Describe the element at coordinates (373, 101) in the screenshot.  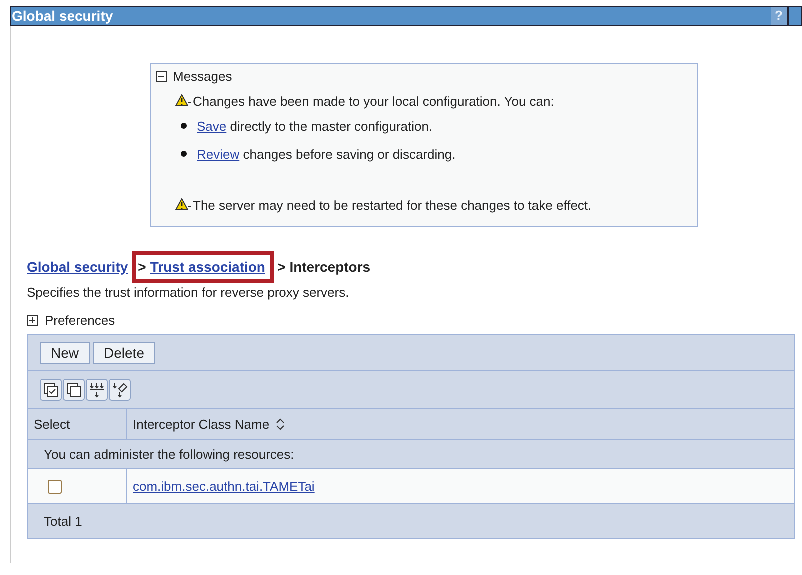
I see `warning-message: Changes have been made to your local configuration. You can:` at that location.